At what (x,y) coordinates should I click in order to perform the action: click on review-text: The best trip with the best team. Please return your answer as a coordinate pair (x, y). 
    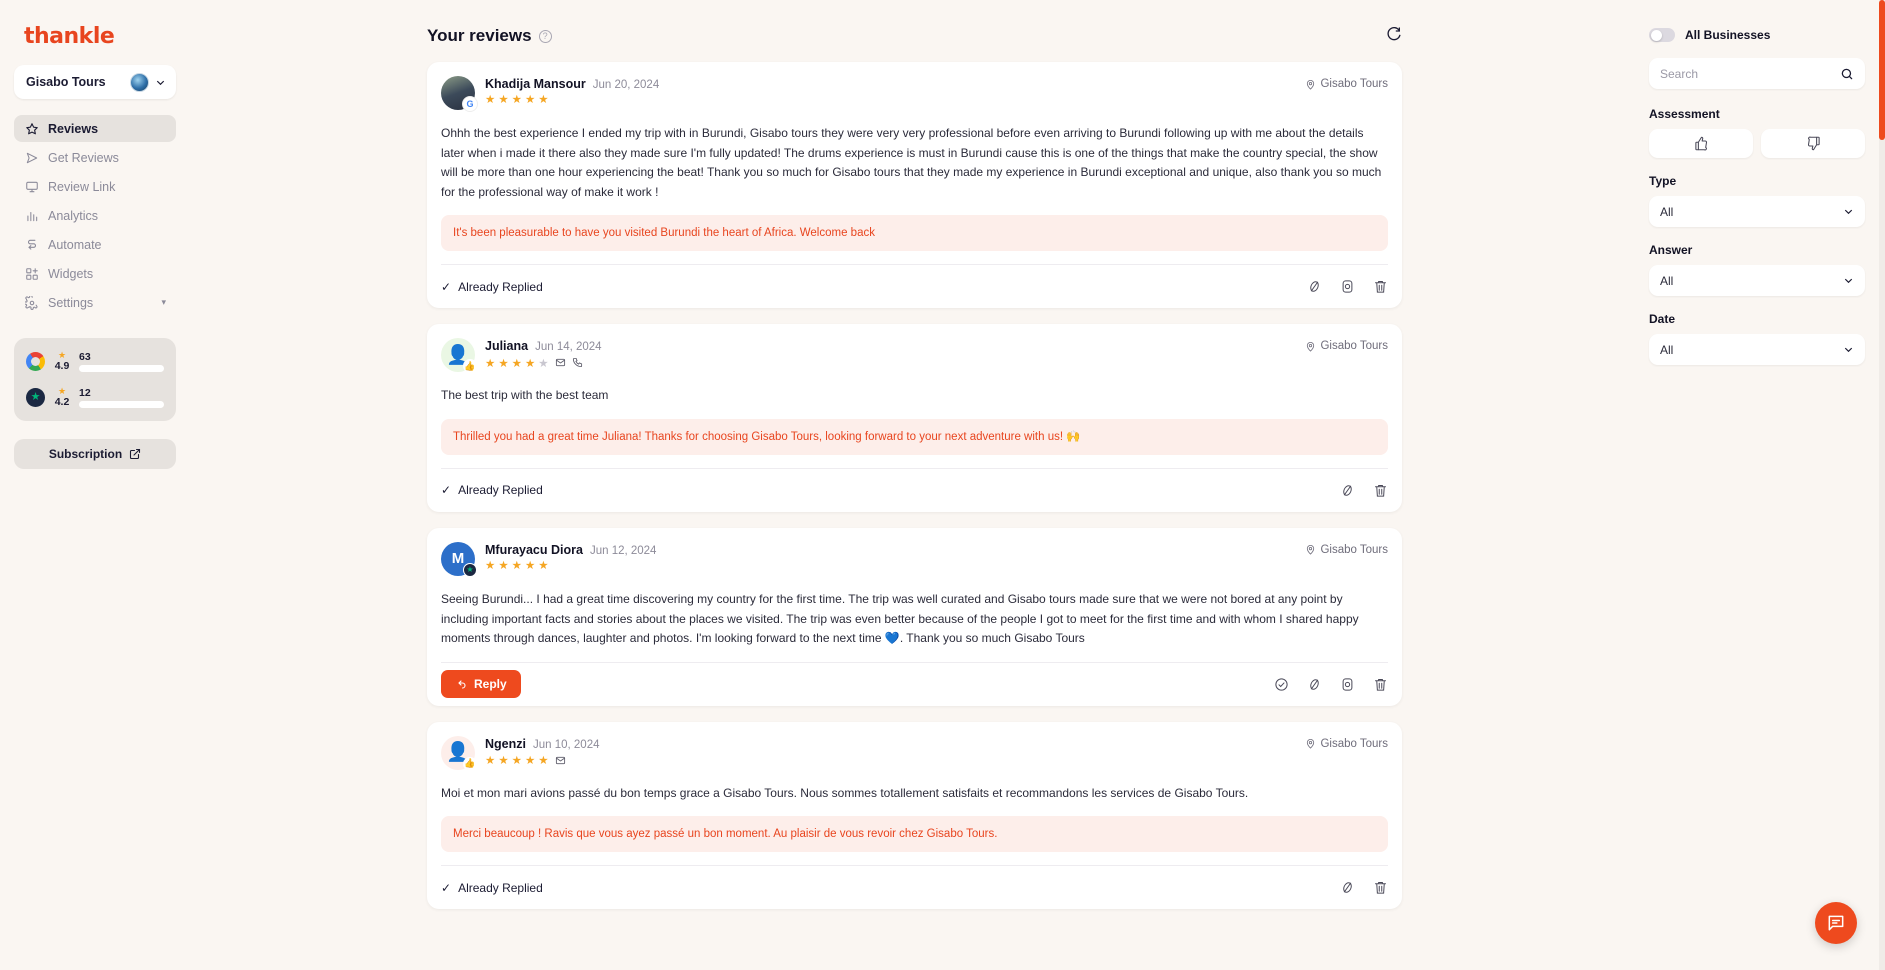
    Looking at the image, I should click on (525, 395).